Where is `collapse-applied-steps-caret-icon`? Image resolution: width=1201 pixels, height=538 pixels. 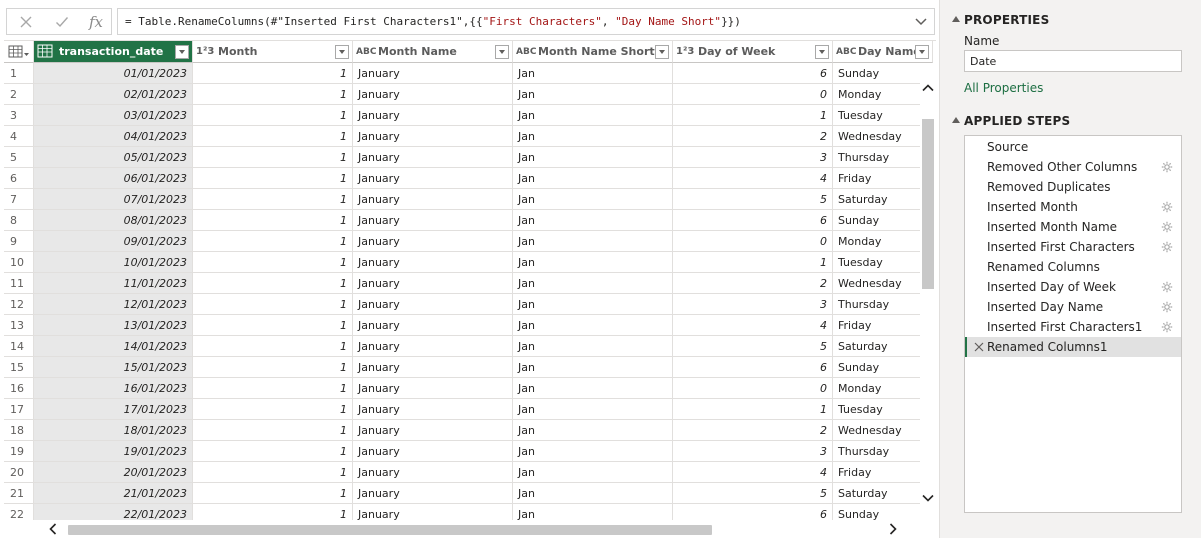
collapse-applied-steps-caret-icon is located at coordinates (956, 120).